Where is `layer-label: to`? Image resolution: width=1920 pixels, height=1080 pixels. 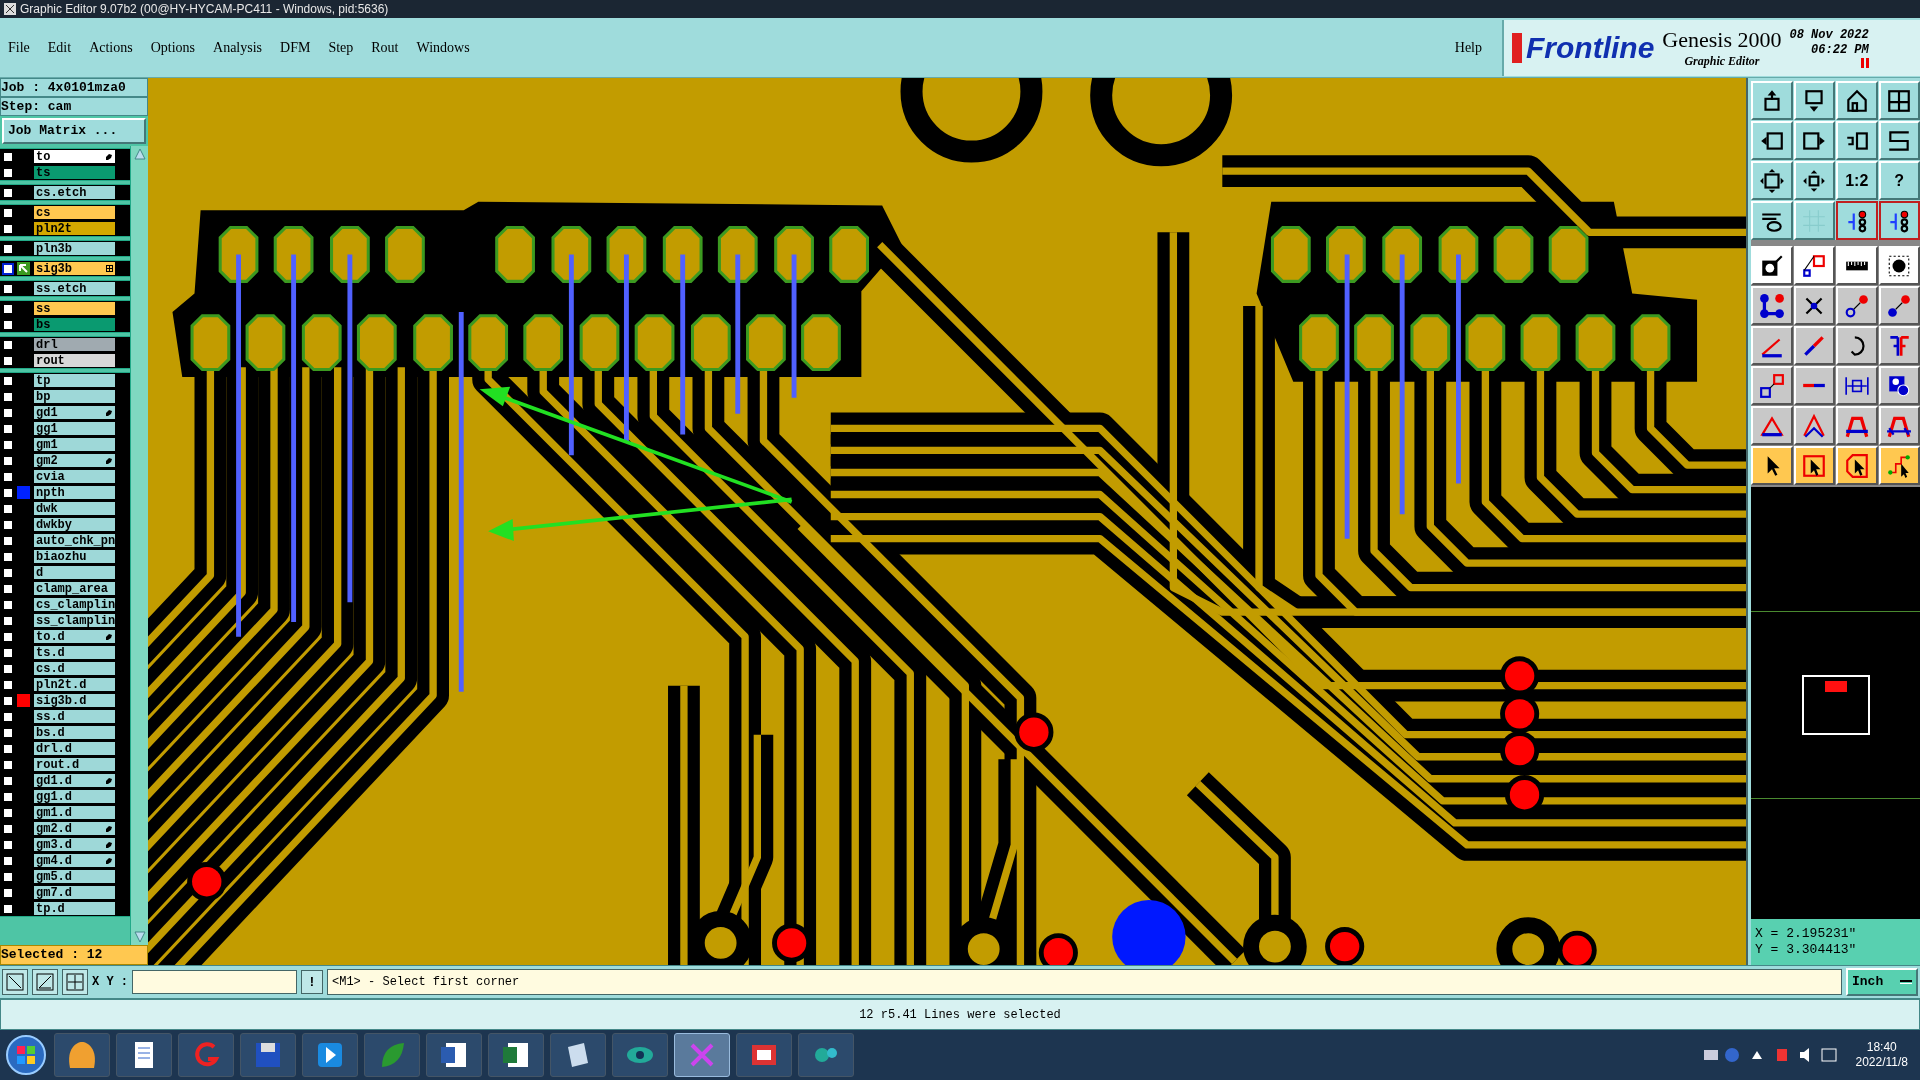
layer-label: to is located at coordinates (43, 156).